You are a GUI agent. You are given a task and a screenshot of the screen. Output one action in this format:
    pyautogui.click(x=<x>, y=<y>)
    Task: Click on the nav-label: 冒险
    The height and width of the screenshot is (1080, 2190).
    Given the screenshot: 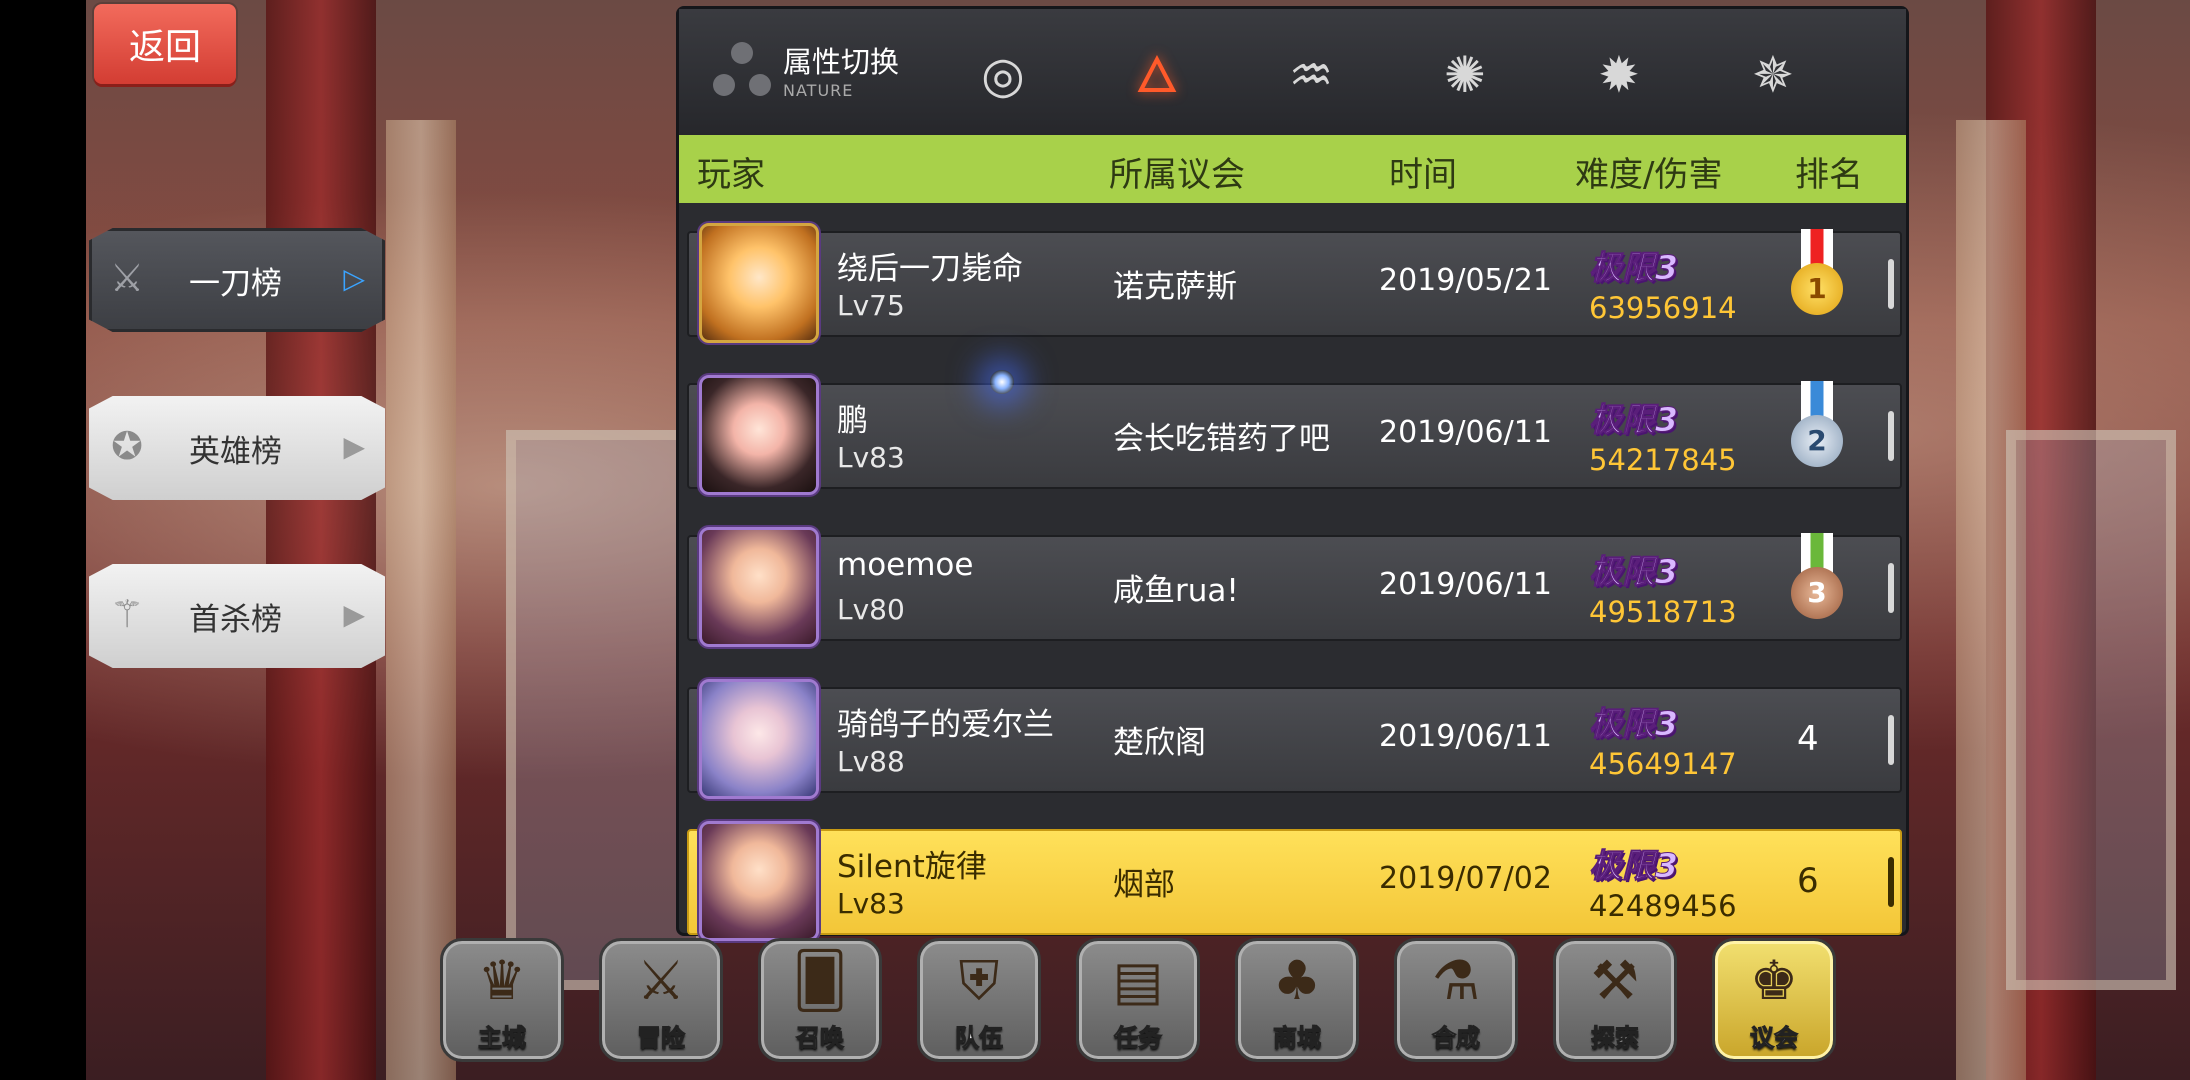 What is the action you would take?
    pyautogui.click(x=661, y=1038)
    